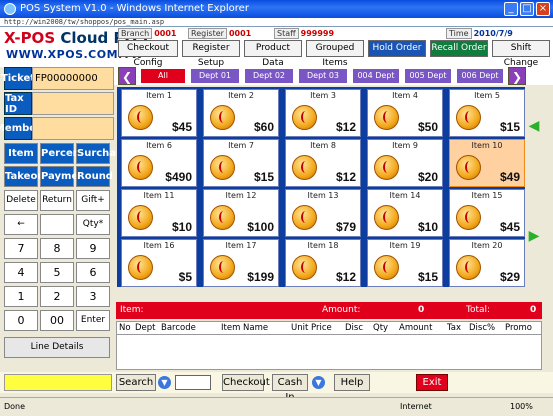 This screenshot has width=553, height=416. I want to click on status-text: Done, so click(15, 406).